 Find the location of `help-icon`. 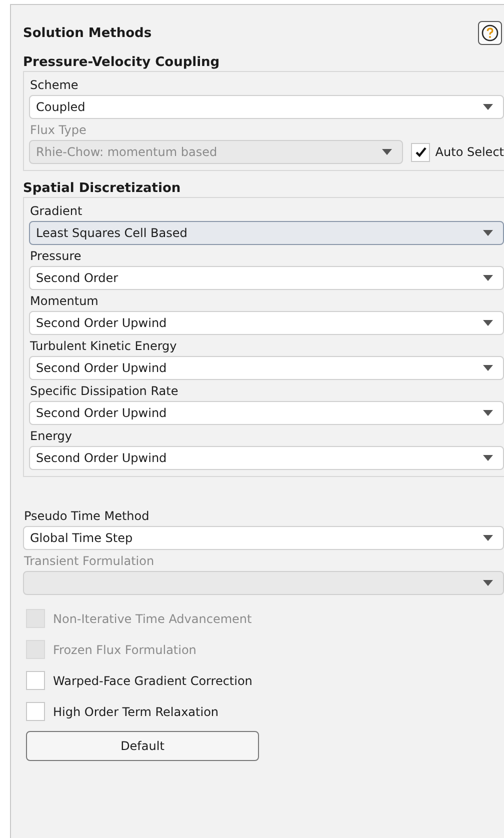

help-icon is located at coordinates (490, 33).